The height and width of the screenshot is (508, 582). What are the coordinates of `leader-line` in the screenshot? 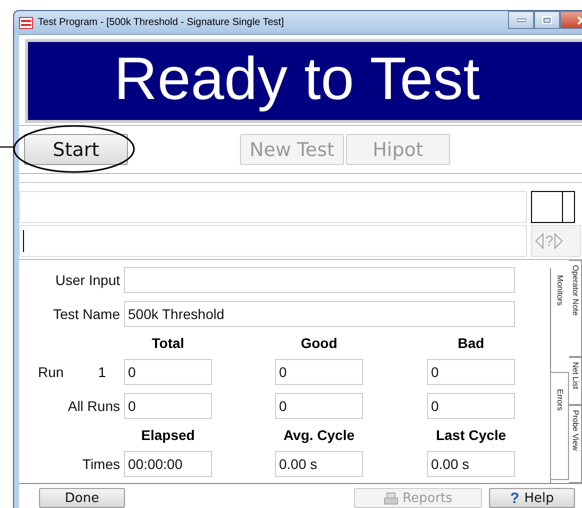 It's located at (7, 147).